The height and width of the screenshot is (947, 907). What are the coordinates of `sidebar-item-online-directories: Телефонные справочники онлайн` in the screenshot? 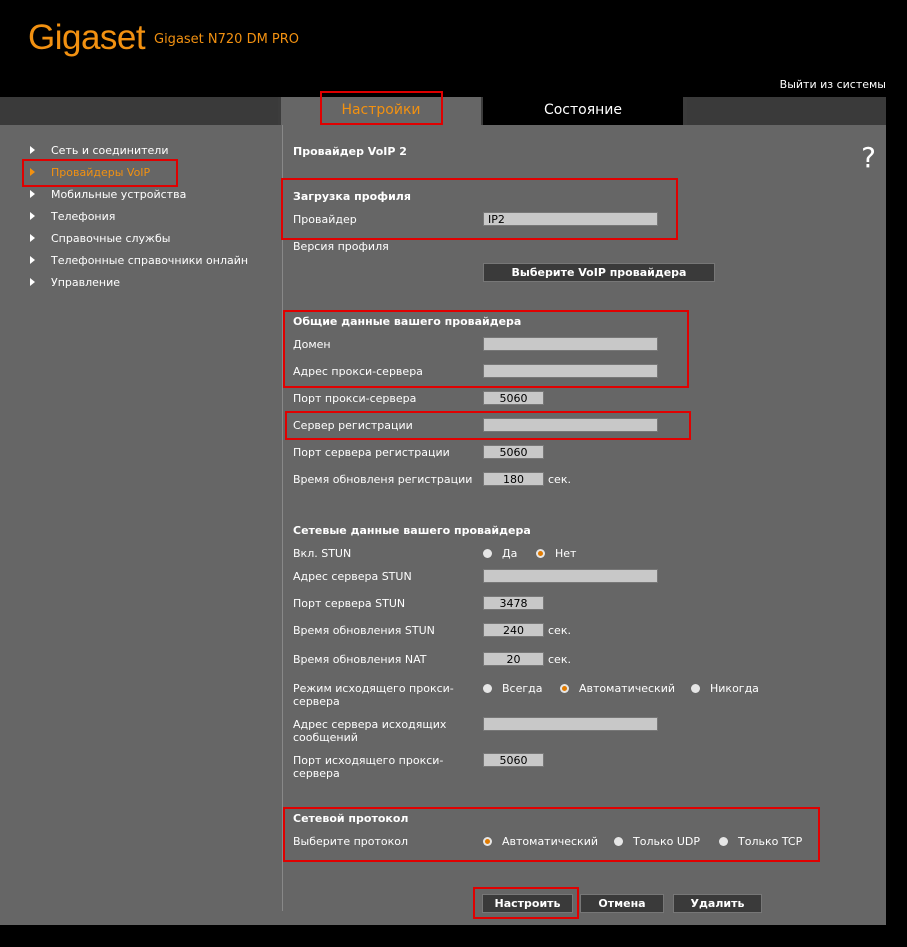 It's located at (139, 260).